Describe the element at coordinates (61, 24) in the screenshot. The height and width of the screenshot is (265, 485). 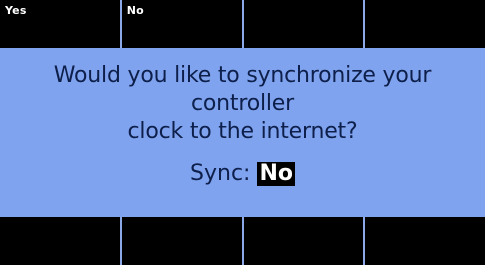
I see `softkey-yes: Yes` at that location.